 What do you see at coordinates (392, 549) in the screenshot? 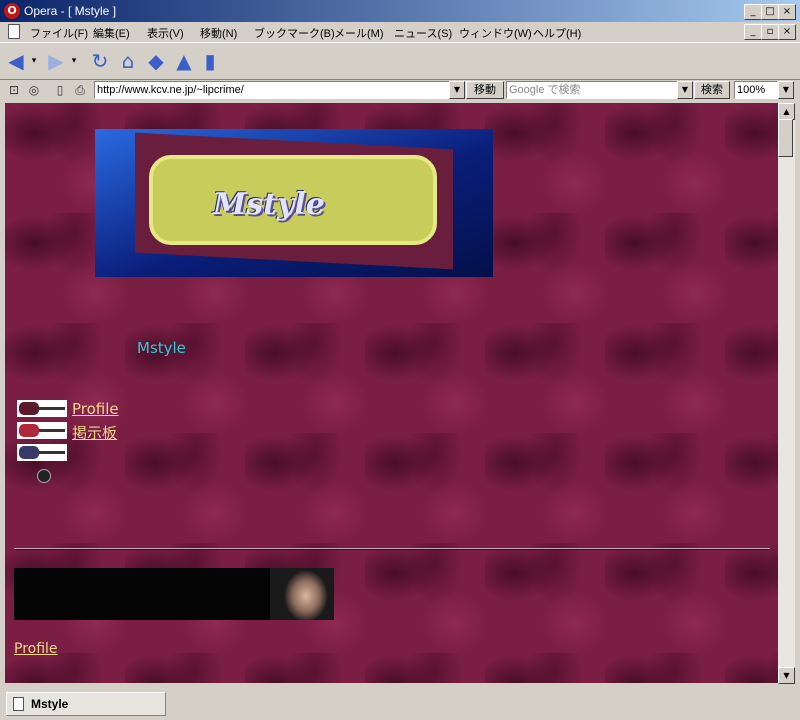
I see `horizontal-rule` at bounding box center [392, 549].